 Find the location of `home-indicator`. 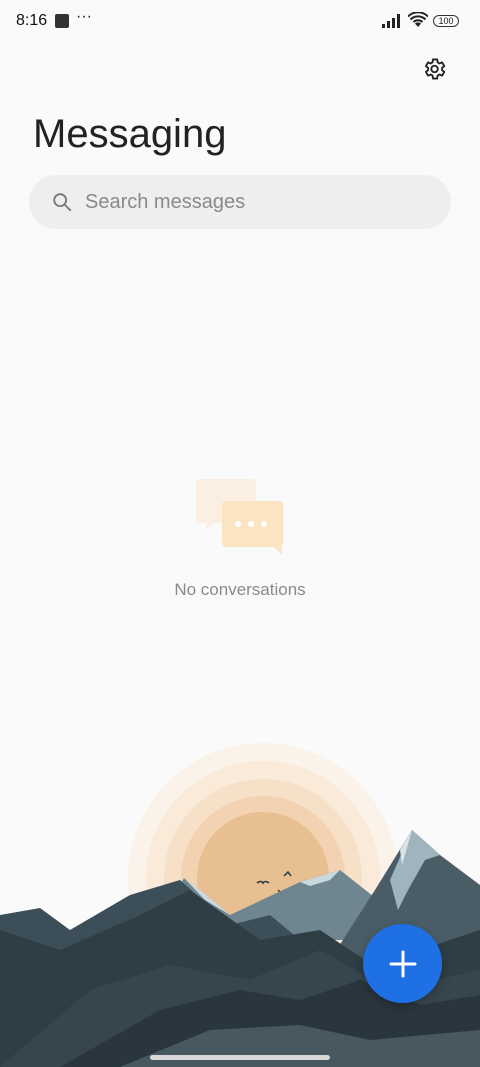

home-indicator is located at coordinates (240, 1057).